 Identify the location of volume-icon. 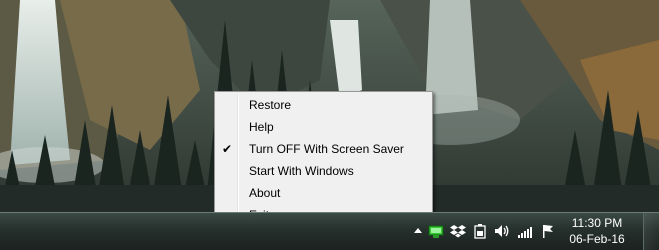
(502, 231).